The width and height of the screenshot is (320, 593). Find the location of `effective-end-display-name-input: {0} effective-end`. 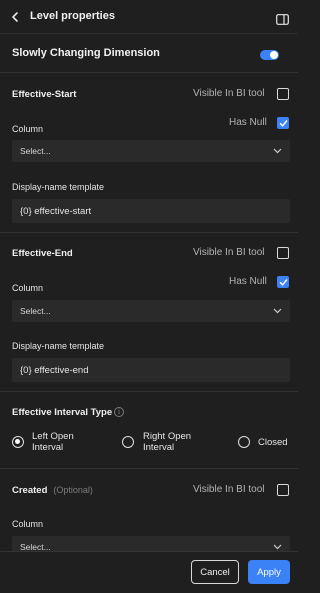

effective-end-display-name-input: {0} effective-end is located at coordinates (151, 370).